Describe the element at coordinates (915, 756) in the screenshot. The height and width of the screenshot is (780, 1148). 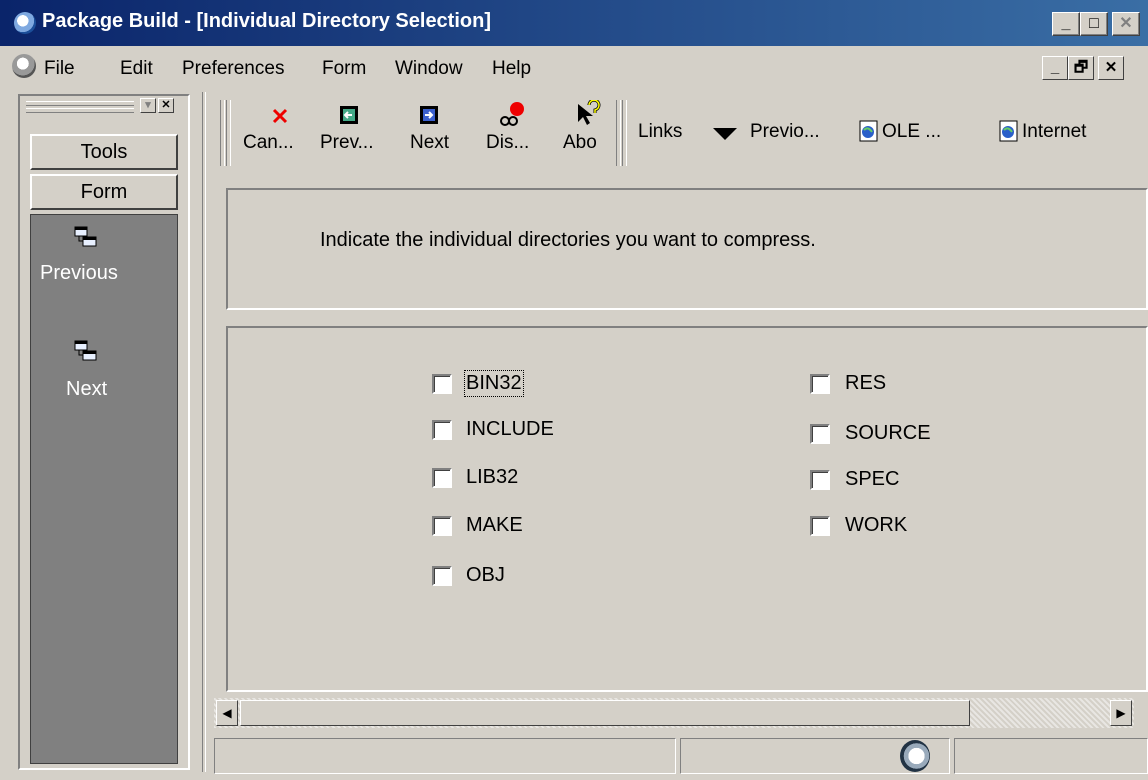
I see `status-globe-icon` at that location.